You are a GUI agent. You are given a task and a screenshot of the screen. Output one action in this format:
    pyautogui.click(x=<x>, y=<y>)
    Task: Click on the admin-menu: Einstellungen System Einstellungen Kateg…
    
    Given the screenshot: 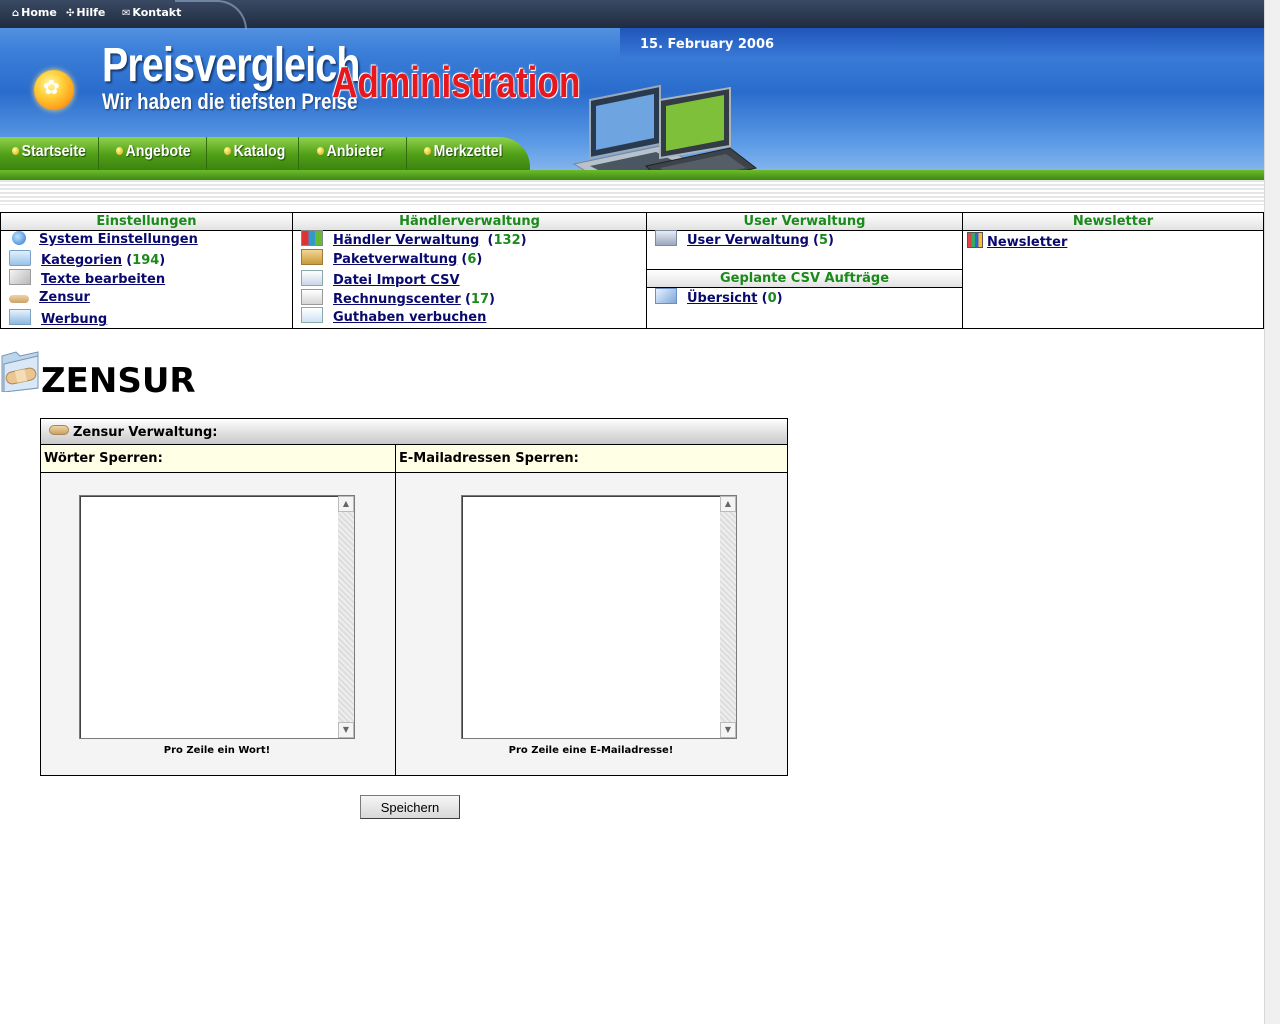 What is the action you would take?
    pyautogui.click(x=632, y=270)
    